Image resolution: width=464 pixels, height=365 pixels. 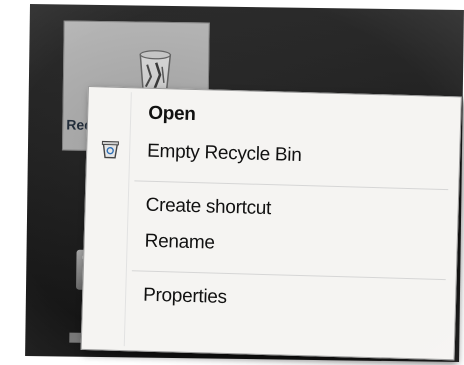 What do you see at coordinates (179, 242) in the screenshot?
I see `menu-item-label: Rename` at bounding box center [179, 242].